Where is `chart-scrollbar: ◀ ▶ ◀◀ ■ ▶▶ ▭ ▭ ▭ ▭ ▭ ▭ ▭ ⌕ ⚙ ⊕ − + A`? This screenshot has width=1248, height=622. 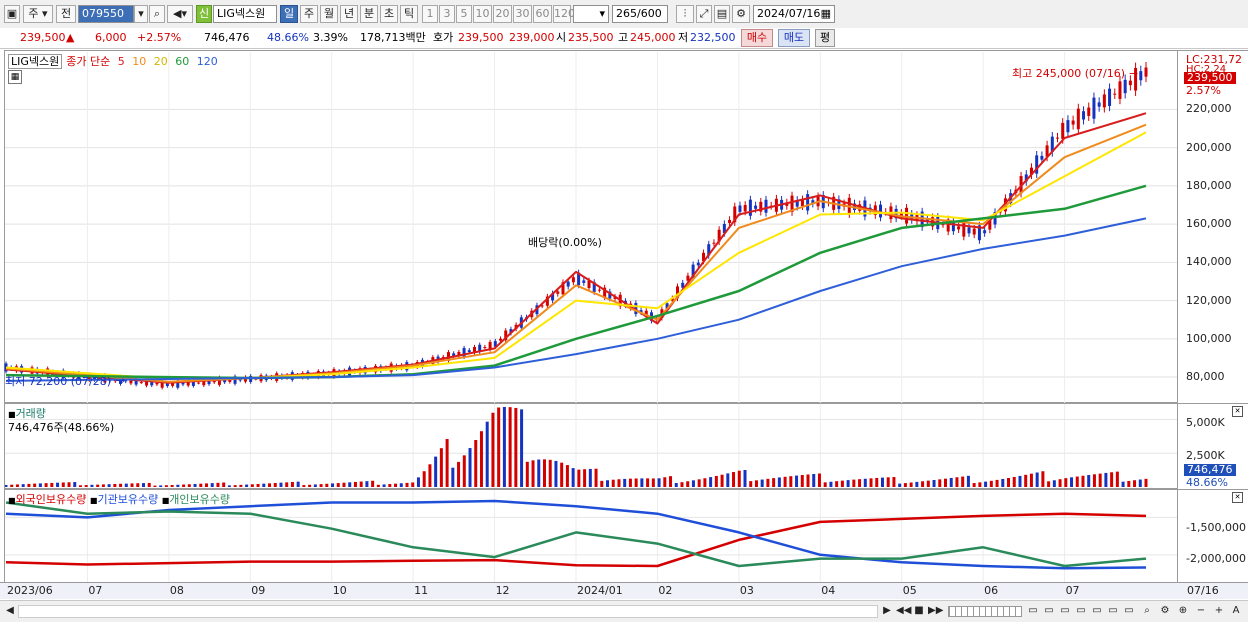 chart-scrollbar: ◀ ▶ ◀◀ ■ ▶▶ ▭ ▭ ▭ ▭ ▭ ▭ ▭ ⌕ ⚙ ⊕ − + A is located at coordinates (624, 611).